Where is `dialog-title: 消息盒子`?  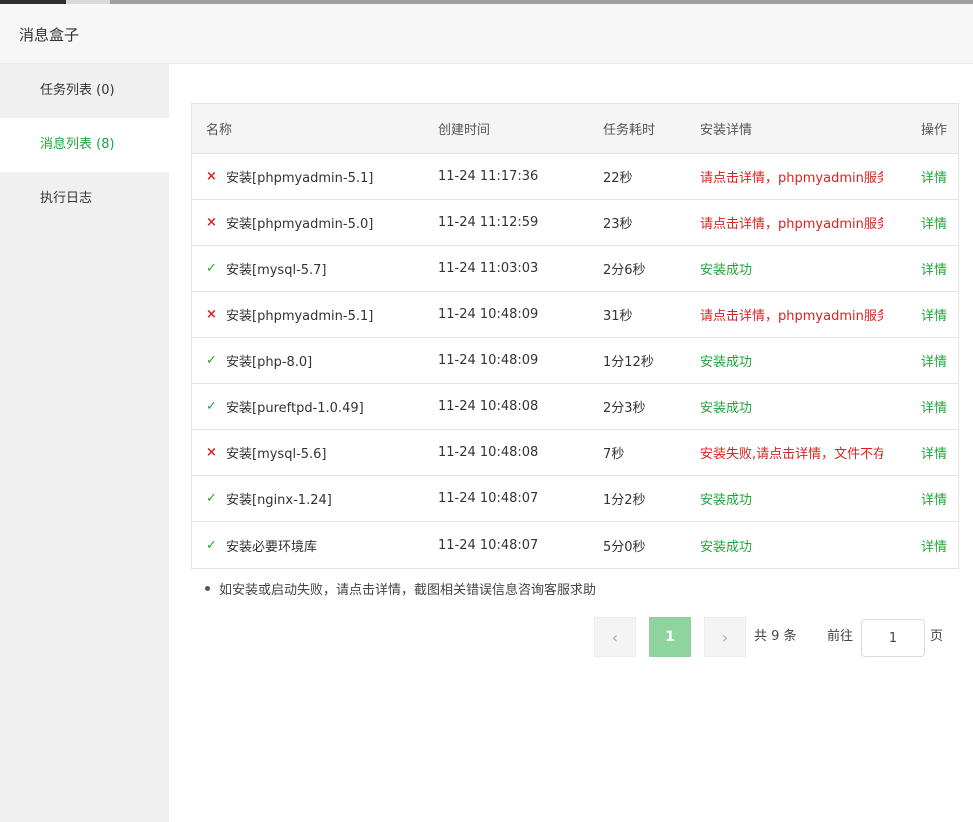
dialog-title: 消息盒子 is located at coordinates (49, 35).